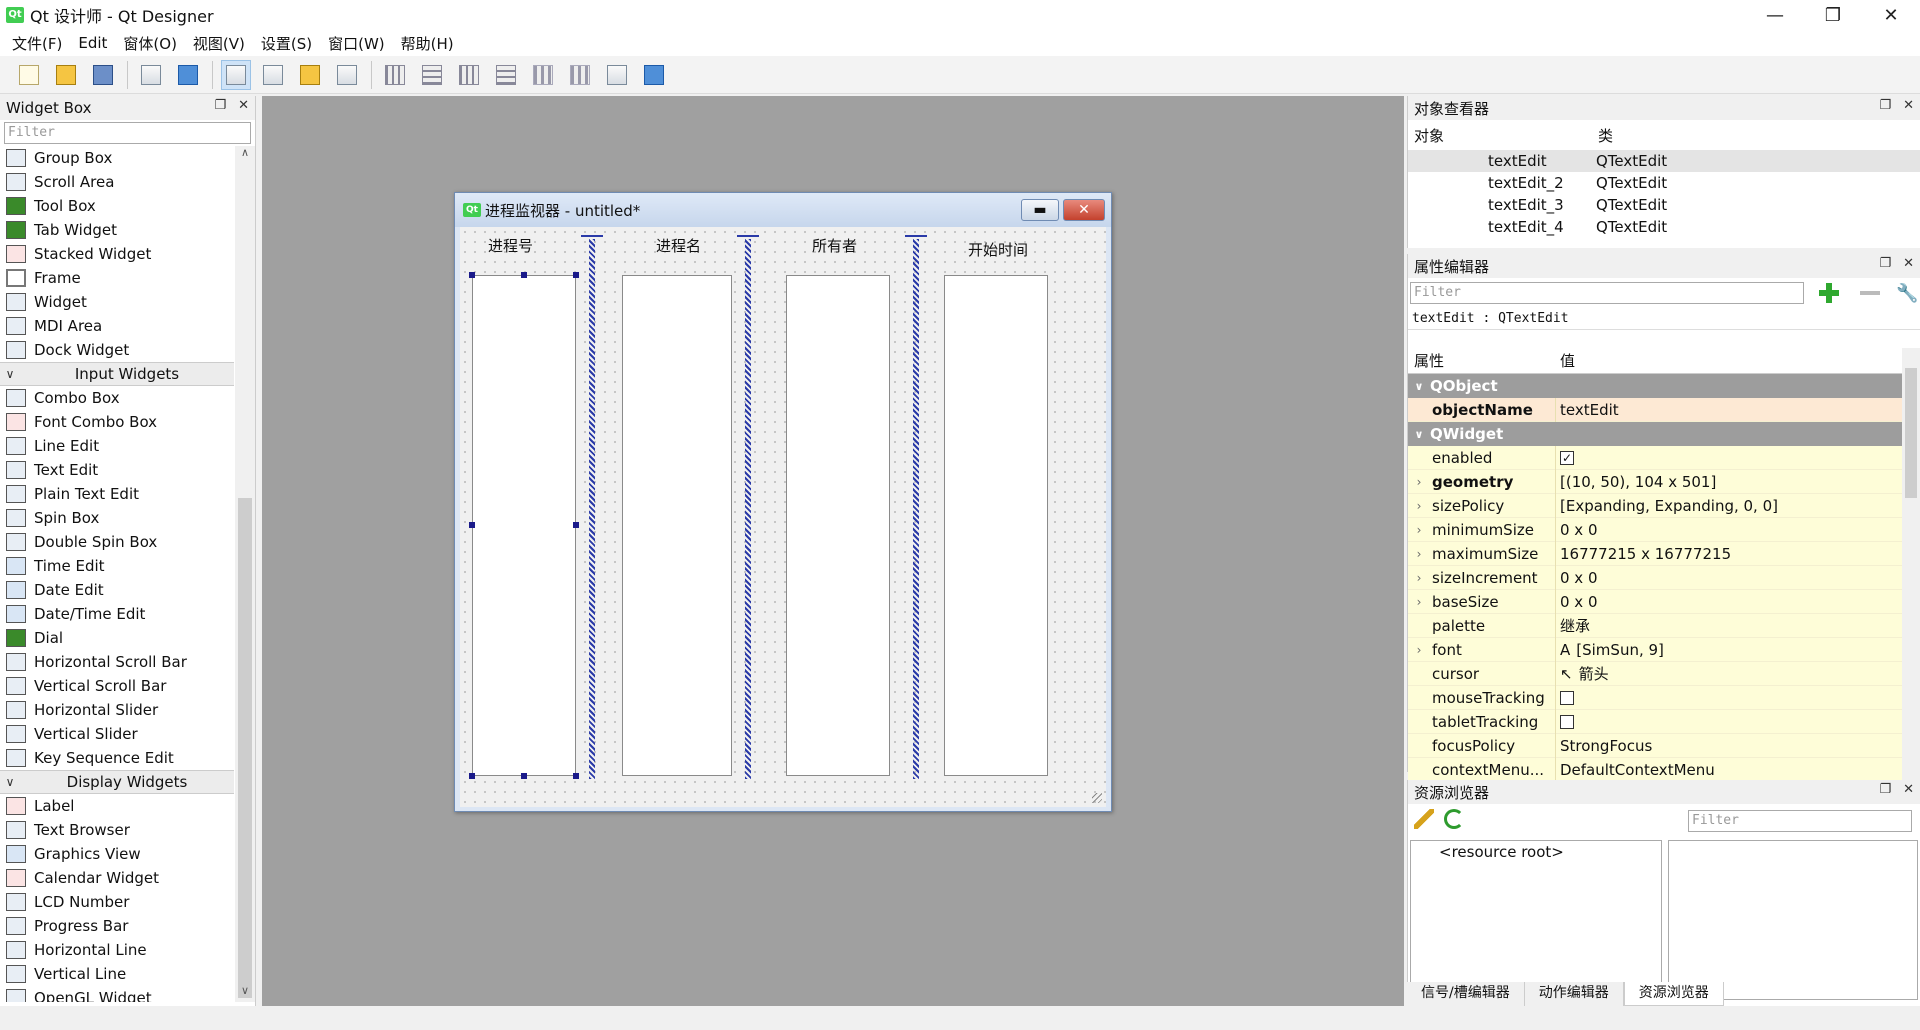 This screenshot has height=1030, width=1920. I want to click on break-layout-button, so click(617, 75).